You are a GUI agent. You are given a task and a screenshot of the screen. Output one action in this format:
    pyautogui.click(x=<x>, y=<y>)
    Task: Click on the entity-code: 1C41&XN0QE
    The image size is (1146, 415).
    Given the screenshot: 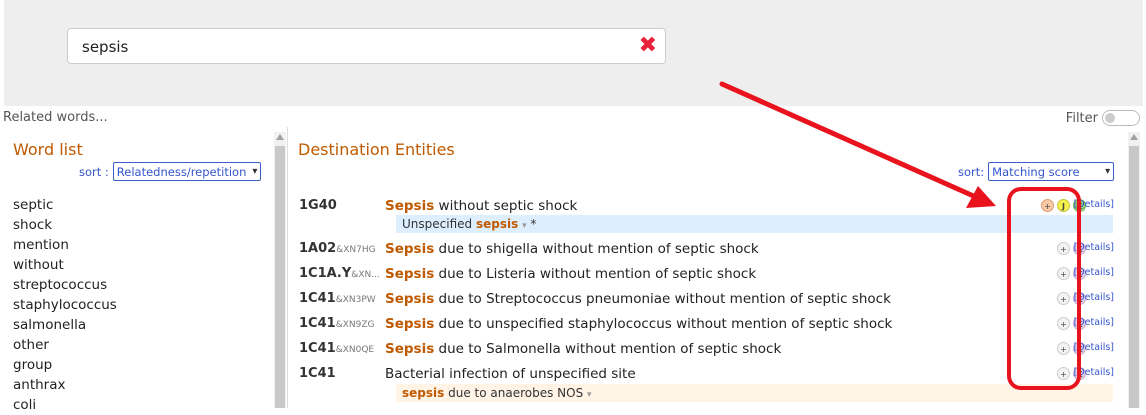 What is the action you would take?
    pyautogui.click(x=337, y=348)
    